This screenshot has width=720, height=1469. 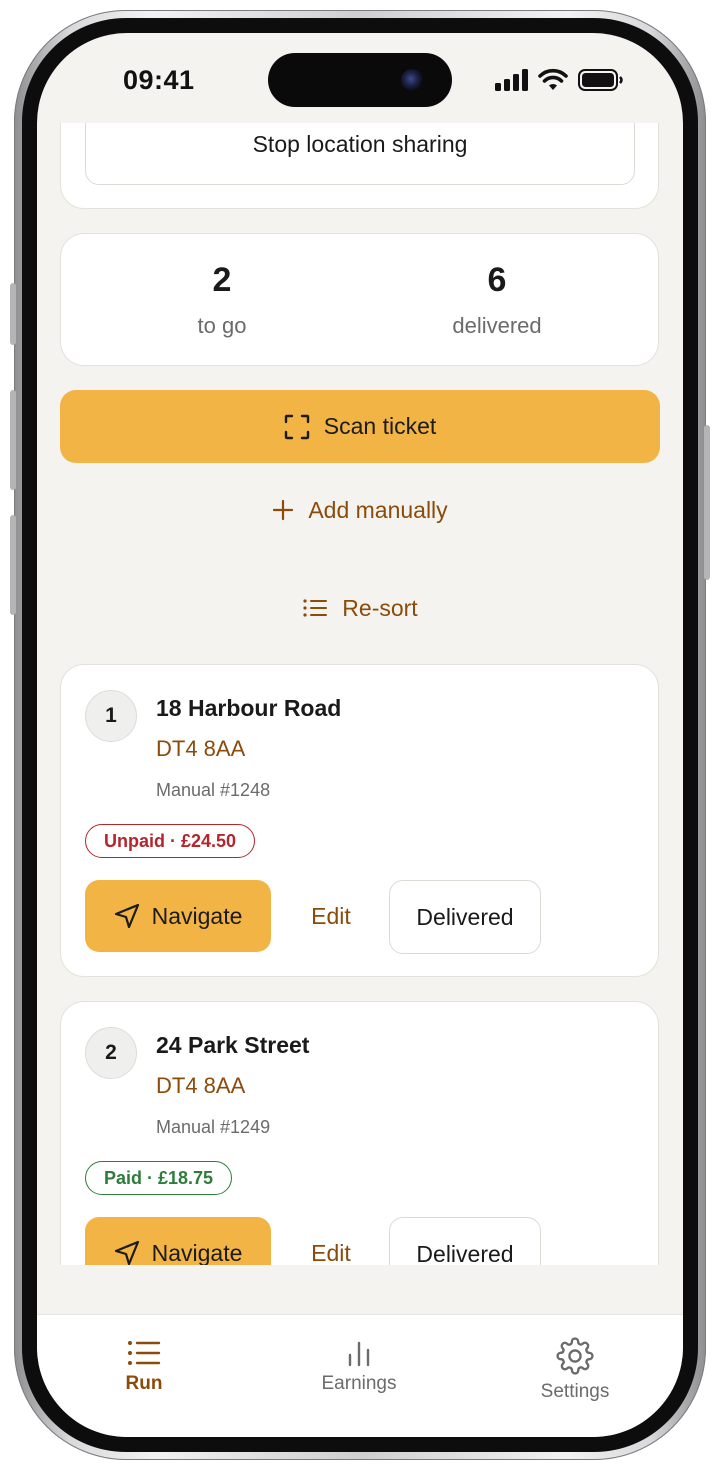 I want to click on dynamic-island, so click(x=360, y=80).